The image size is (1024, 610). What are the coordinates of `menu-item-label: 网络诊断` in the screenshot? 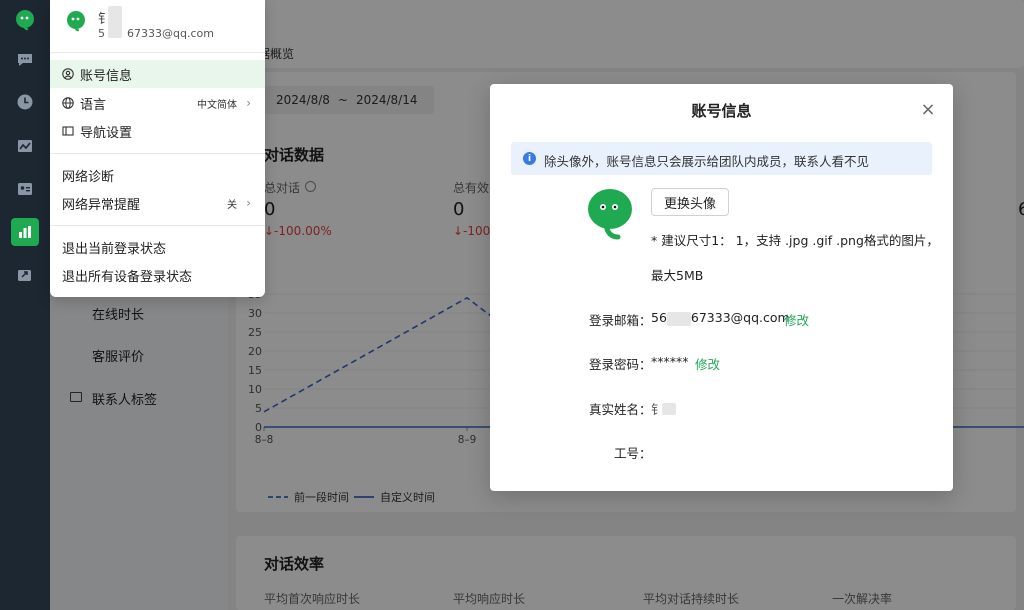 It's located at (88, 177).